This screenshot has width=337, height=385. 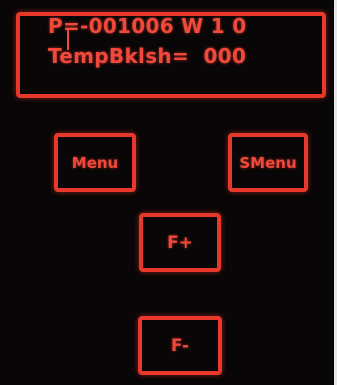 I want to click on f-minus-button: F-, so click(x=180, y=345).